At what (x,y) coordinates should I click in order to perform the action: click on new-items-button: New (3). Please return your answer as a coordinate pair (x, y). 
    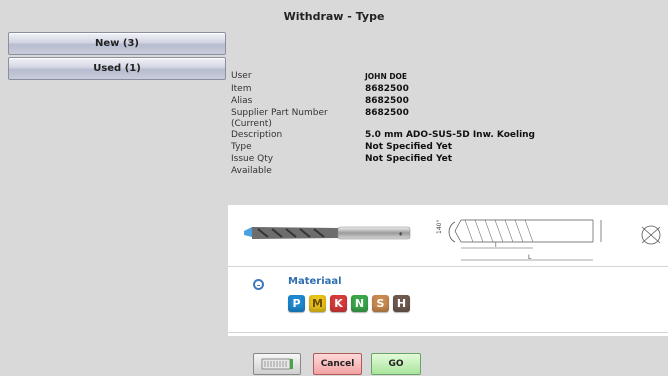
    Looking at the image, I should click on (117, 43).